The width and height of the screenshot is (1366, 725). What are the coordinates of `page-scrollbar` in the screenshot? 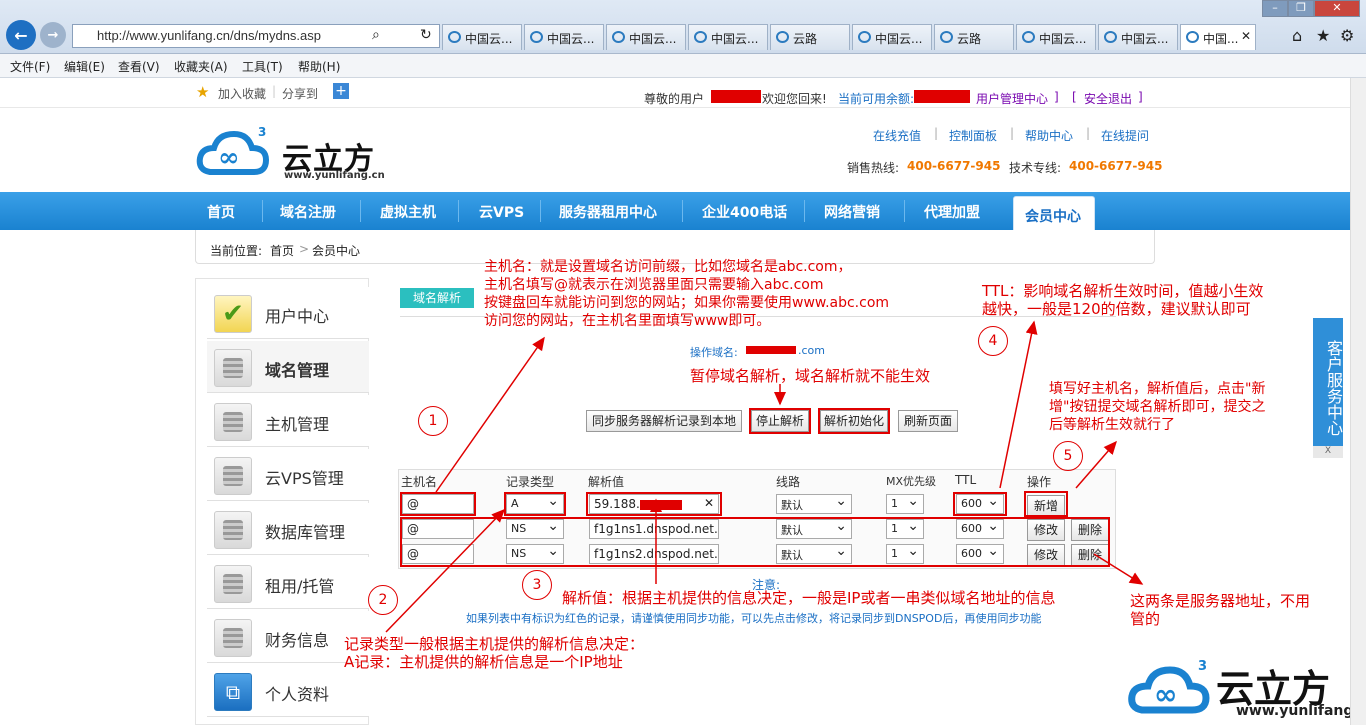 It's located at (1358, 401).